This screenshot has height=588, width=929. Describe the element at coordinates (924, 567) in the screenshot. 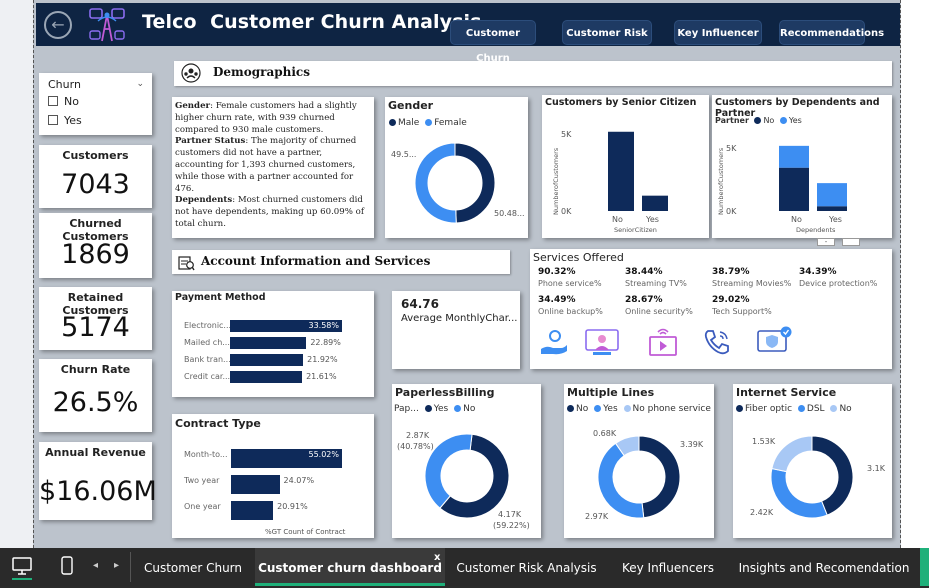

I see `scroll-handle` at that location.